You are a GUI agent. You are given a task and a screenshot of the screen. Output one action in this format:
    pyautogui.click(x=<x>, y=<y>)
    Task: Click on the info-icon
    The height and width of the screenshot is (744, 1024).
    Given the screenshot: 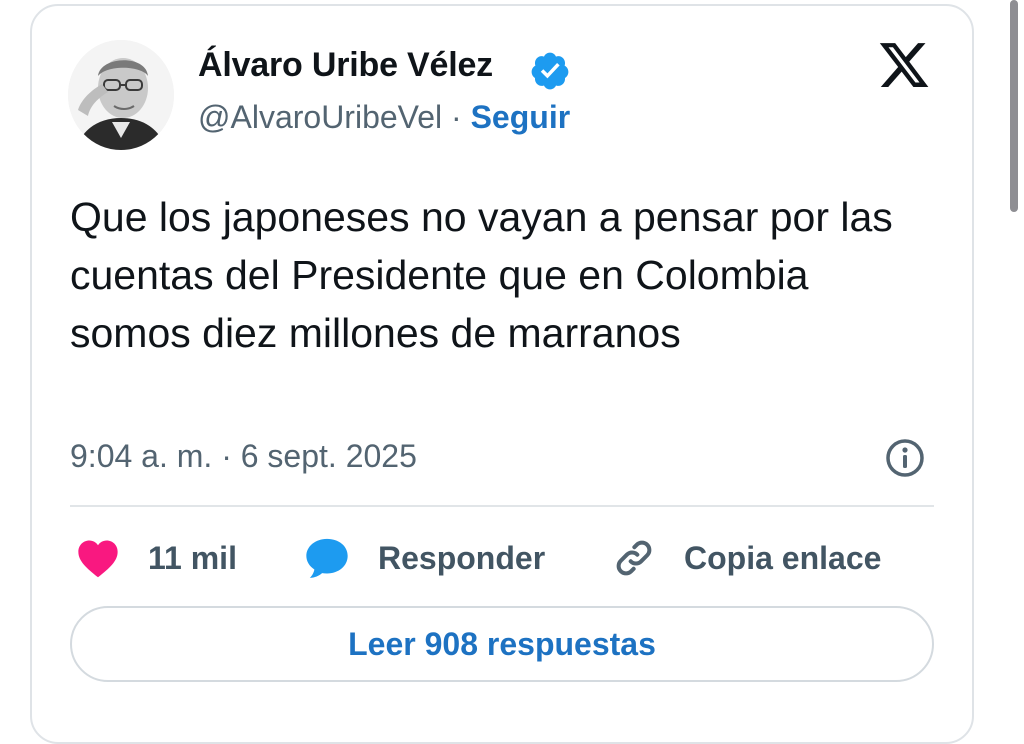 What is the action you would take?
    pyautogui.click(x=905, y=458)
    